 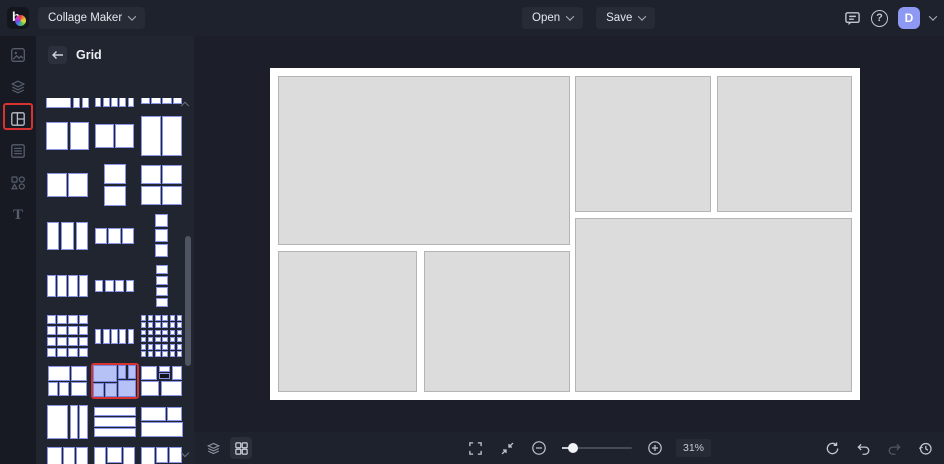 What do you see at coordinates (18, 215) in the screenshot?
I see `rail-item-text: T` at bounding box center [18, 215].